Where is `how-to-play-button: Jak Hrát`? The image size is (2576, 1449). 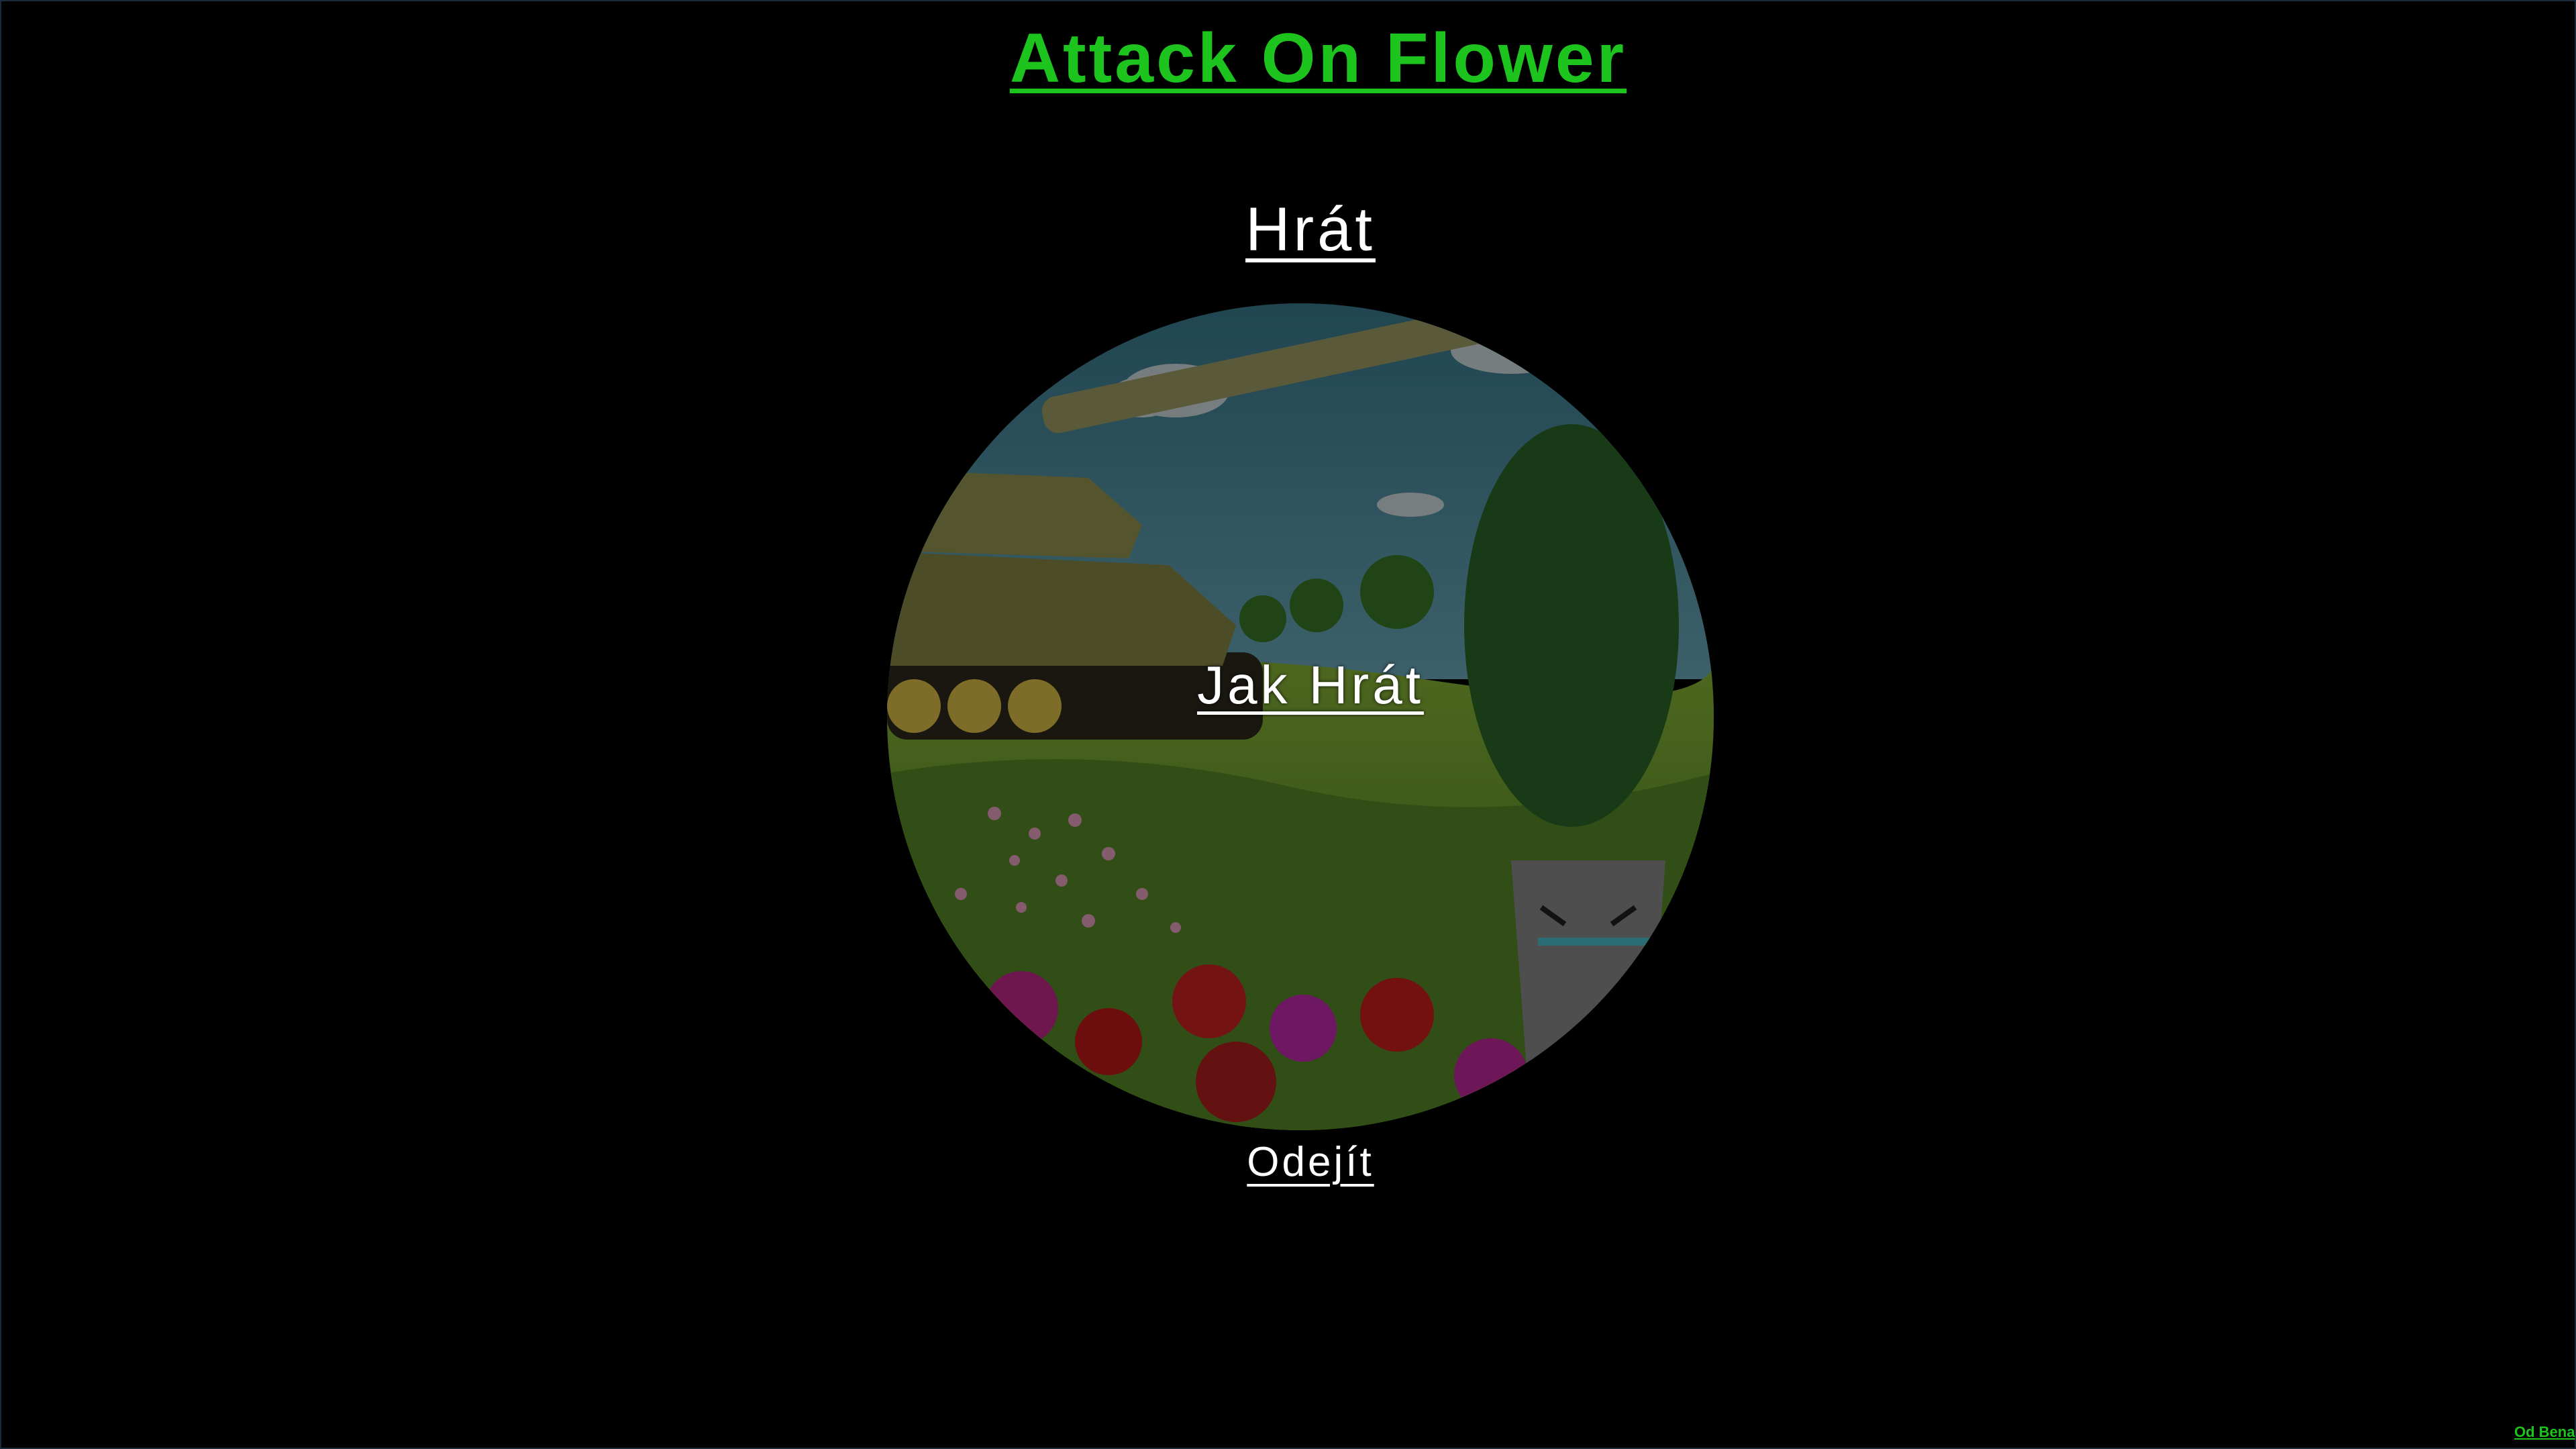
how-to-play-button: Jak Hrát is located at coordinates (1288, 685).